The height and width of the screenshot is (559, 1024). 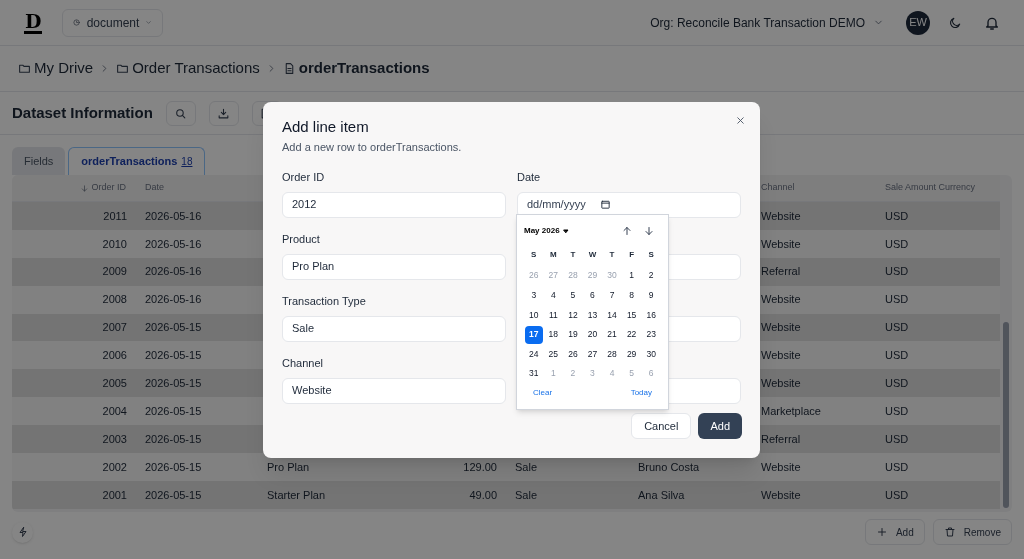 What do you see at coordinates (553, 334) in the screenshot?
I see `calendar-day: 18` at bounding box center [553, 334].